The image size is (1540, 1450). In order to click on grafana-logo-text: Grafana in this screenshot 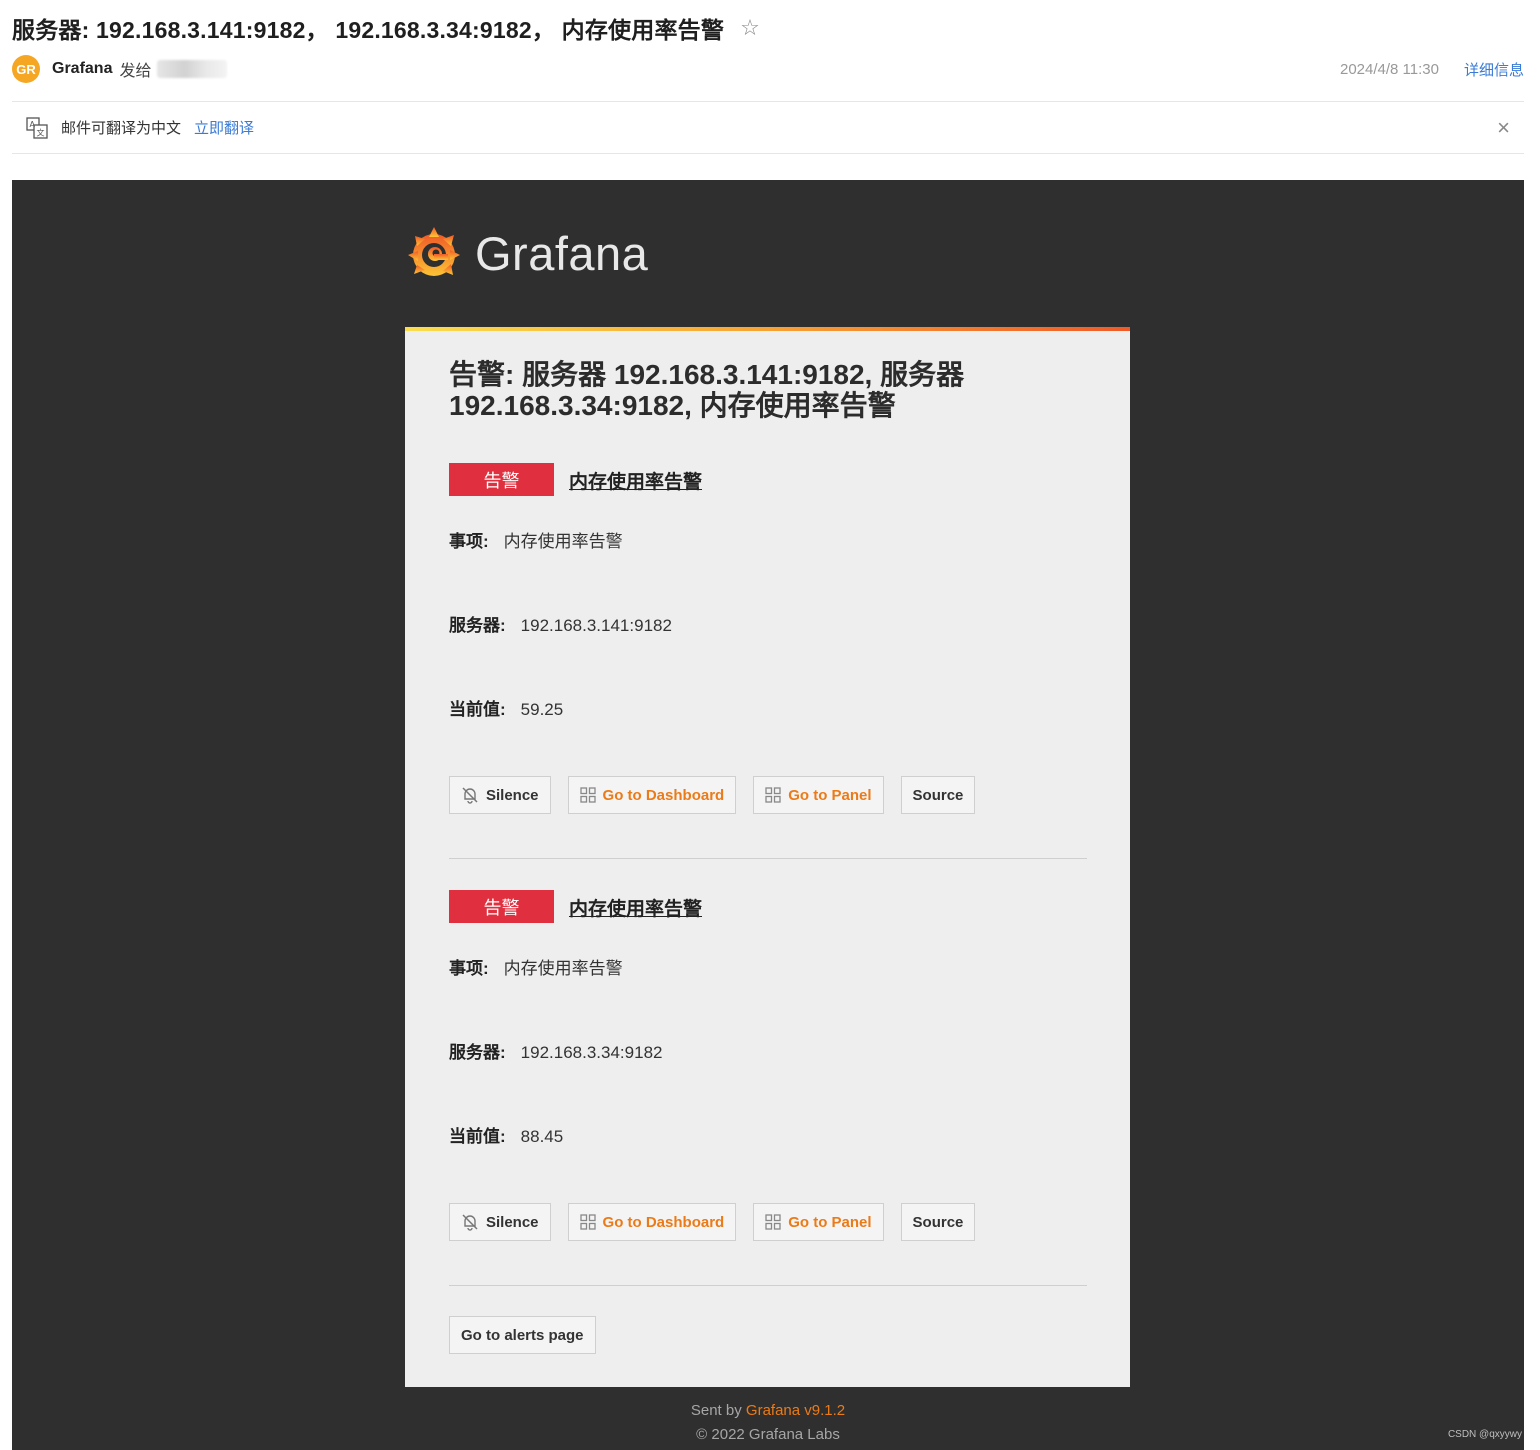, I will do `click(562, 253)`.